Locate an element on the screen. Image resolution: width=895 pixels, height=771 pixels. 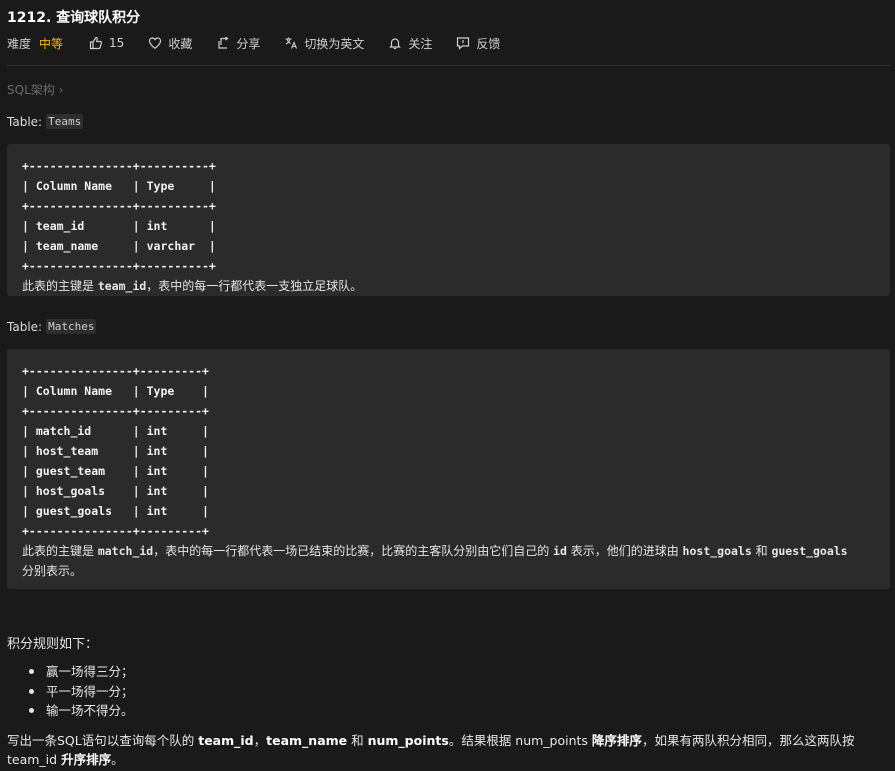
desc-text: 和 is located at coordinates (761, 551).